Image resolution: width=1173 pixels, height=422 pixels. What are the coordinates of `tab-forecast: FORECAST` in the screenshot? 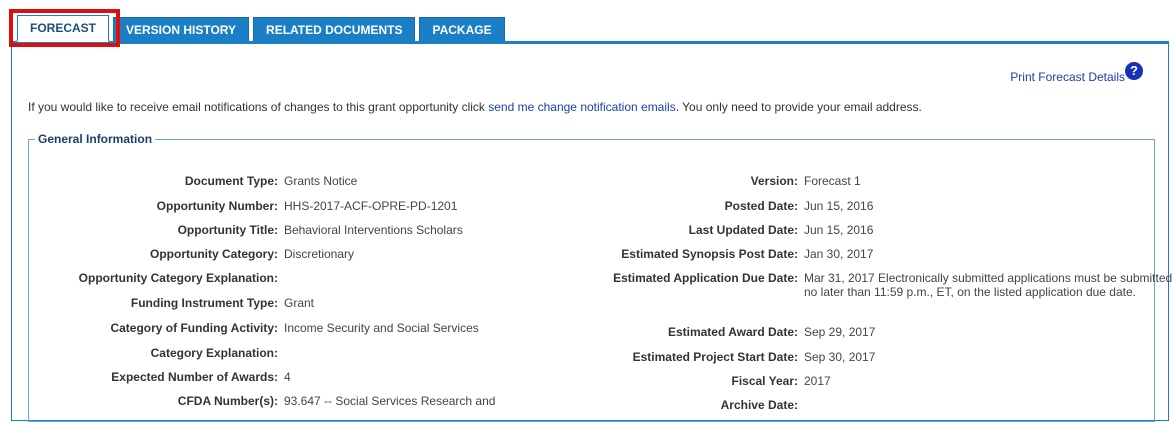 It's located at (63, 28).